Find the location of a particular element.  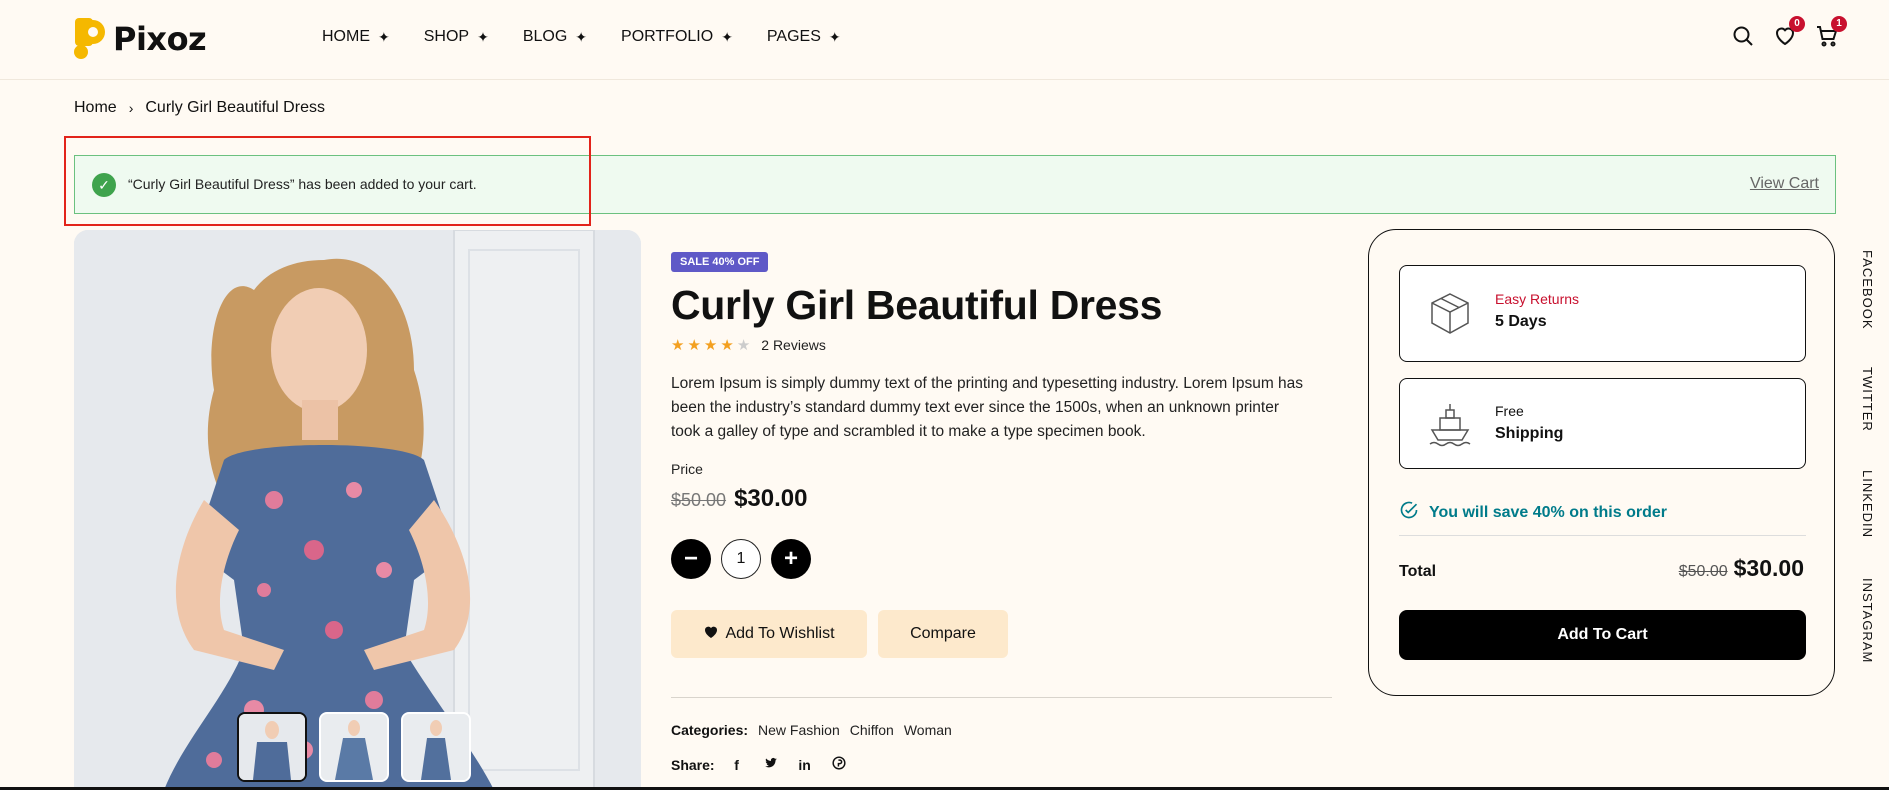

reviews-link: 2 Reviews is located at coordinates (793, 345).